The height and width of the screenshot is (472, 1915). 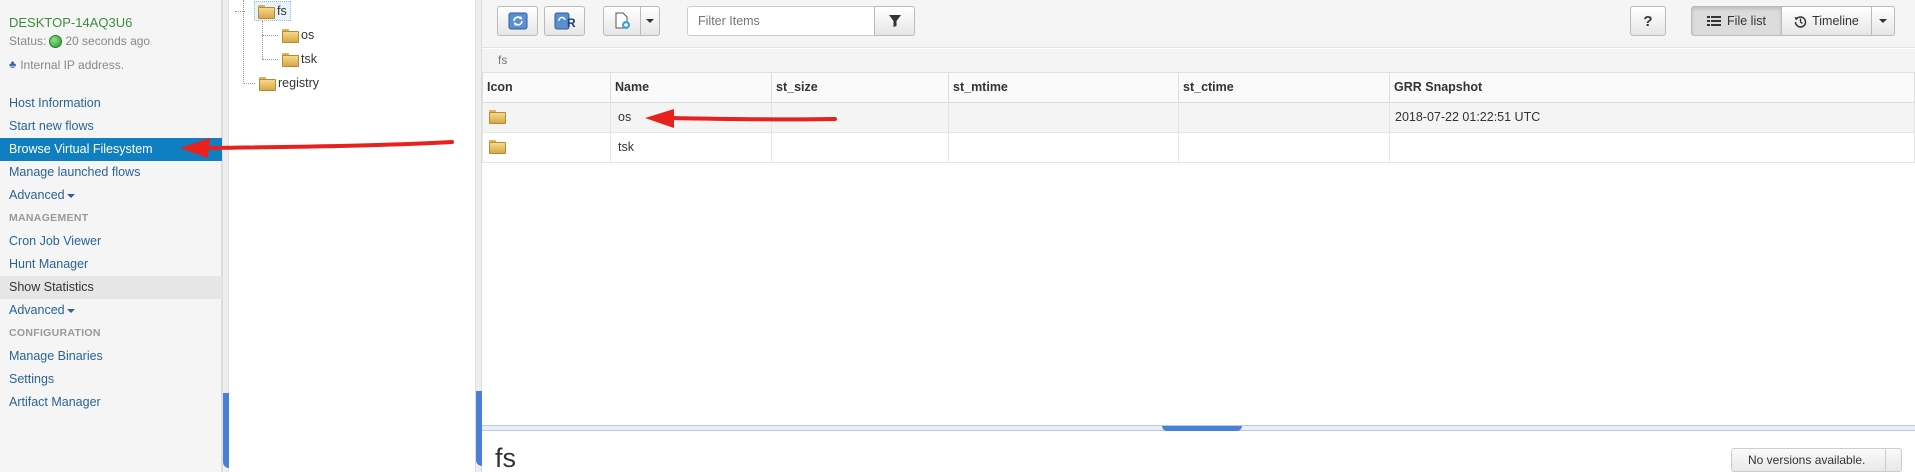 What do you see at coordinates (225, 236) in the screenshot?
I see `nav-splitter` at bounding box center [225, 236].